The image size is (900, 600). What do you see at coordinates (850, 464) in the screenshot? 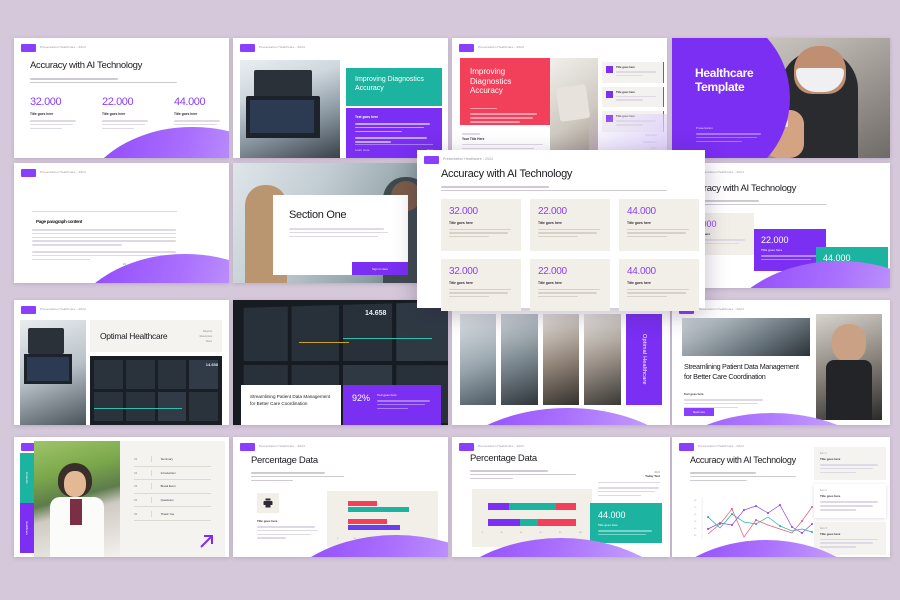
I see `side-card: Item 1 Title goes here` at bounding box center [850, 464].